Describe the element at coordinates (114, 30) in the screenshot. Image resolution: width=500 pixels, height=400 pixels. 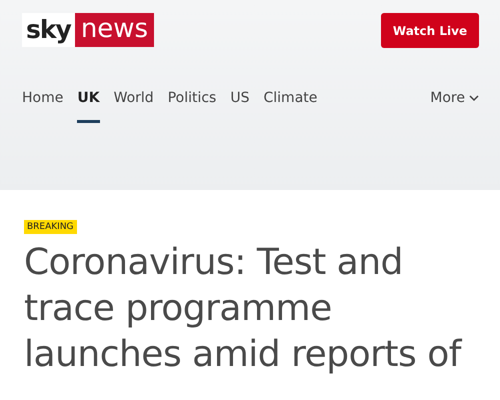
I see `logo-text: news` at that location.